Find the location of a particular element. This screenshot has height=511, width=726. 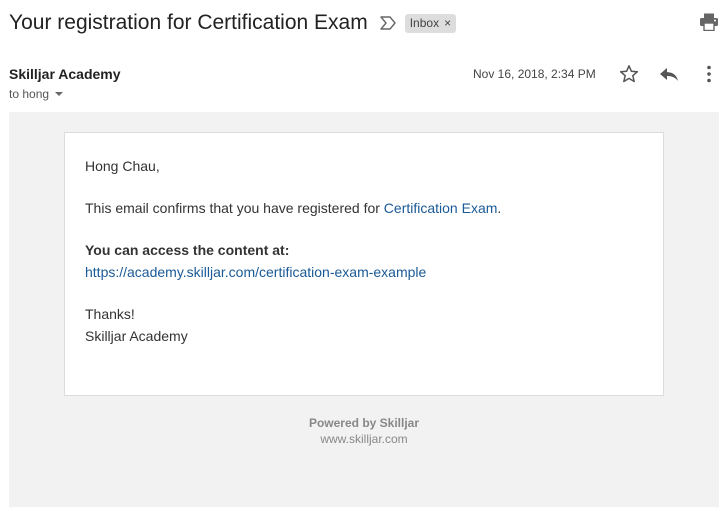

remove-label-icon: × is located at coordinates (447, 23).